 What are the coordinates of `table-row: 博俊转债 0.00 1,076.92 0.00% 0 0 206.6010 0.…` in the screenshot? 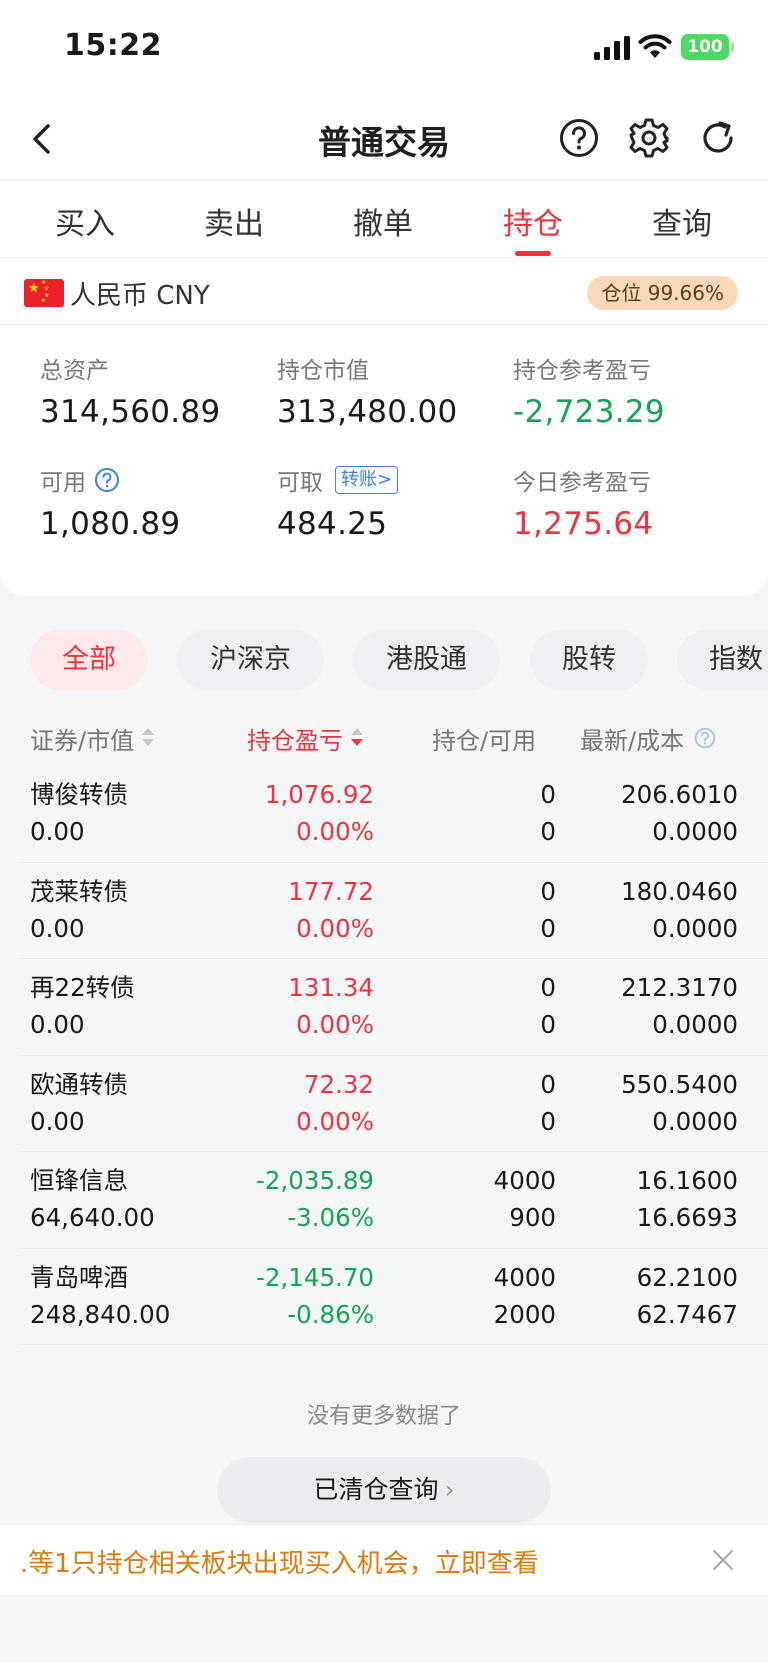 It's located at (394, 814).